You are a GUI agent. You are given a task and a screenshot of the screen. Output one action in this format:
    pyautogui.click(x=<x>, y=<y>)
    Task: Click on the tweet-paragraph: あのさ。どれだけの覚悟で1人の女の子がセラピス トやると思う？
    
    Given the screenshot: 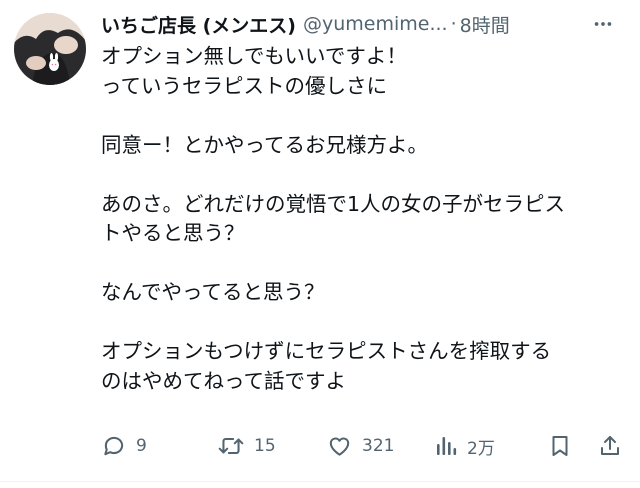 What is the action you would take?
    pyautogui.click(x=361, y=219)
    